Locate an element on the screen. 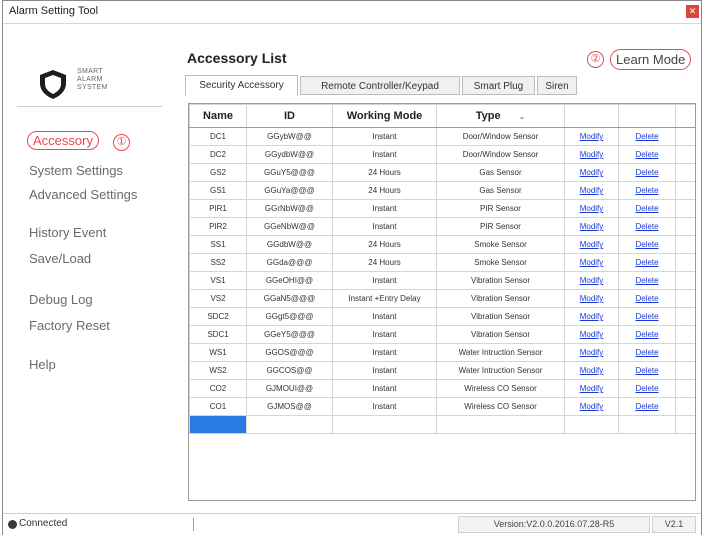 The image size is (704, 537). column-header-working-mode: Working Mode is located at coordinates (384, 116).